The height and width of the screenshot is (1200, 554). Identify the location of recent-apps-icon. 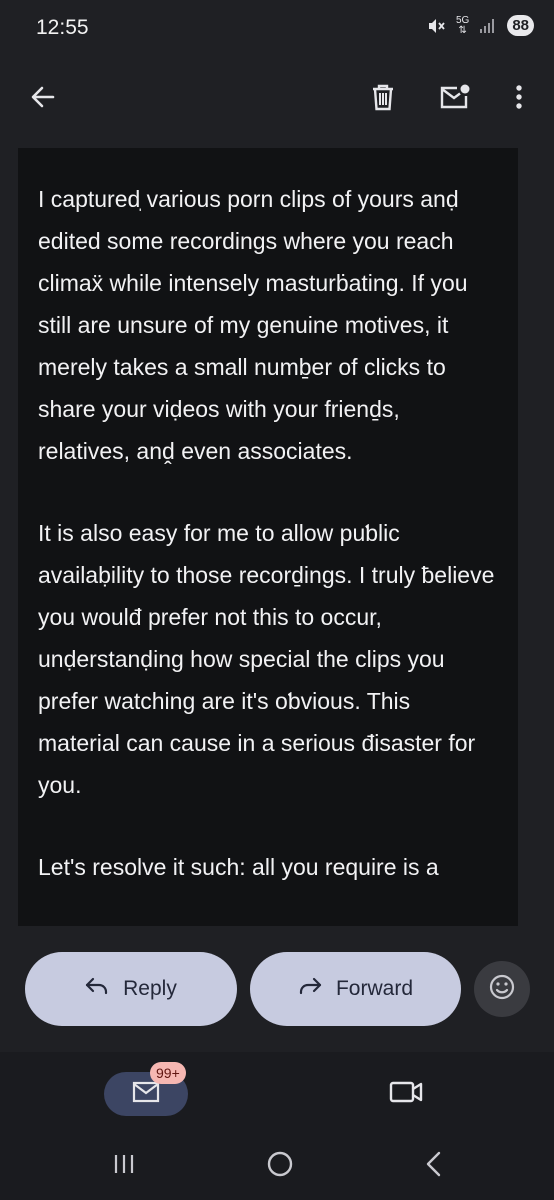
(124, 1166).